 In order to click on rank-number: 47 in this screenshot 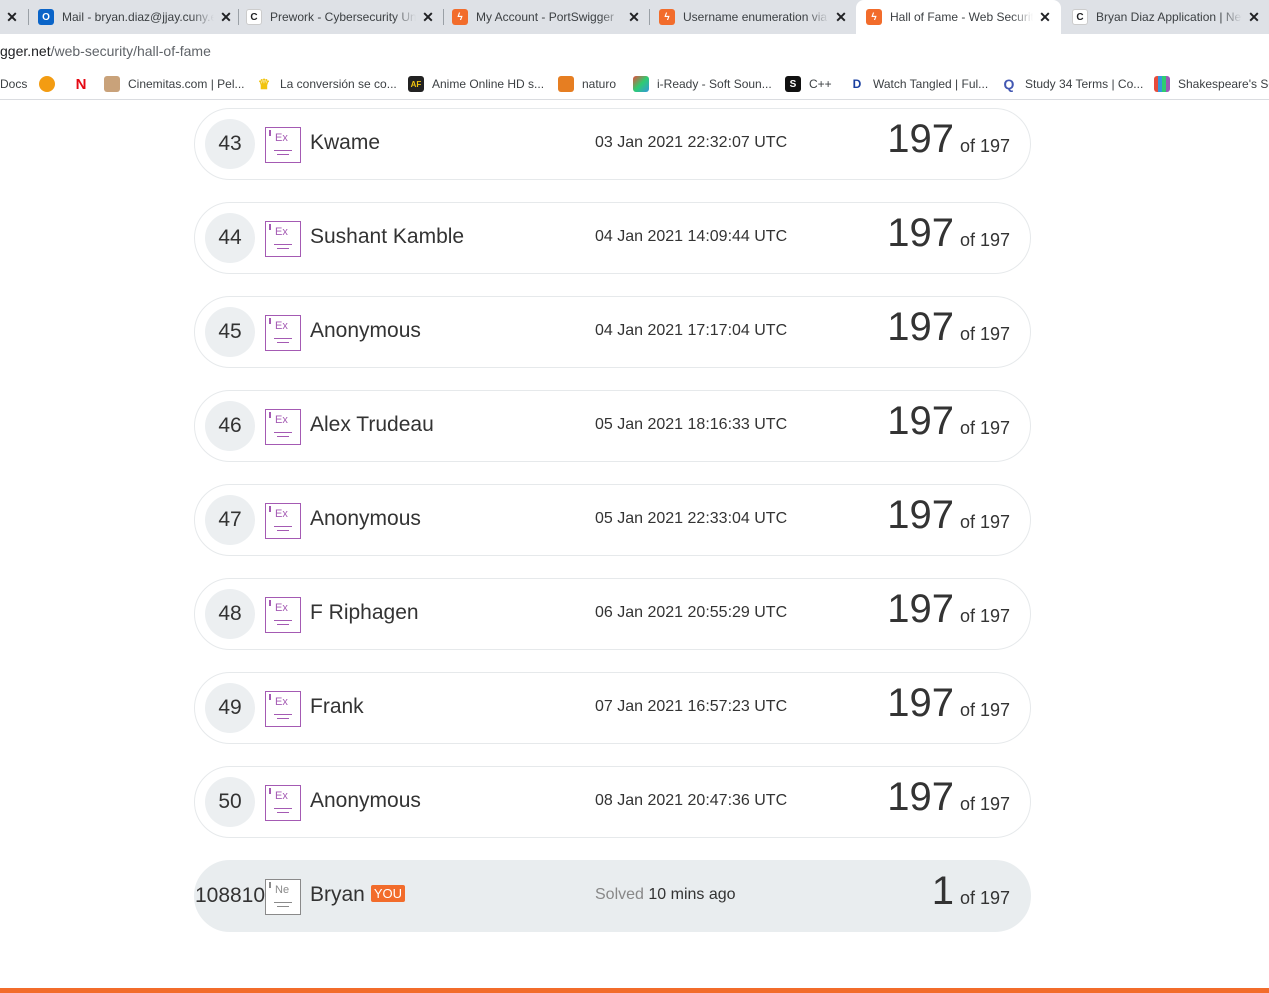, I will do `click(230, 520)`.